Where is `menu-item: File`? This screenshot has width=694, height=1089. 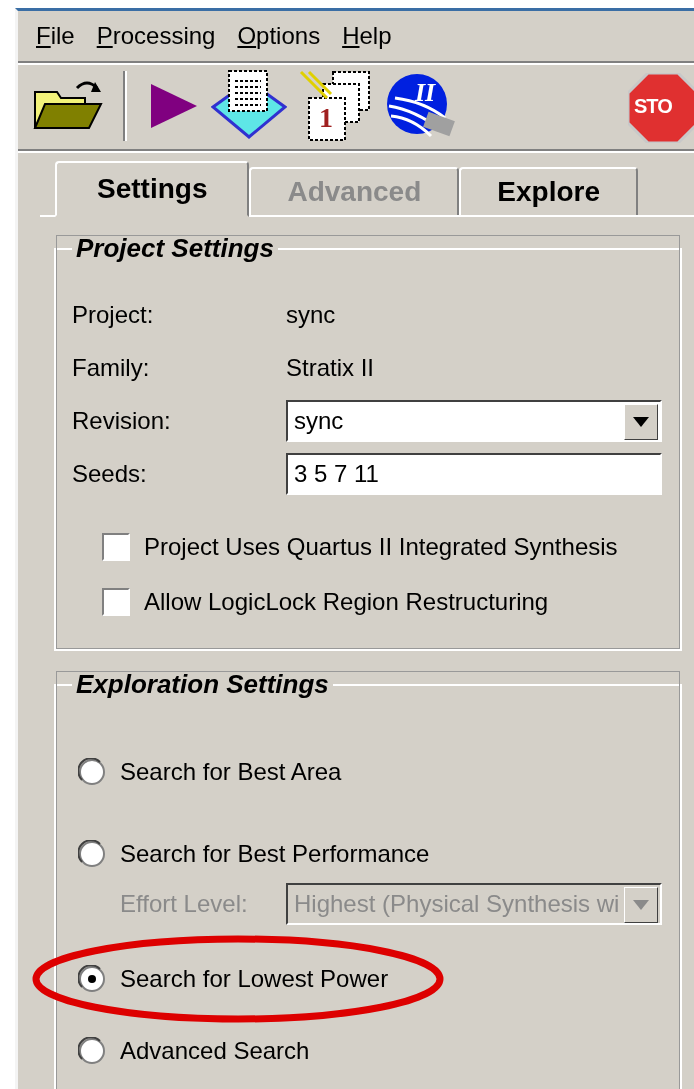
menu-item: File is located at coordinates (64, 36).